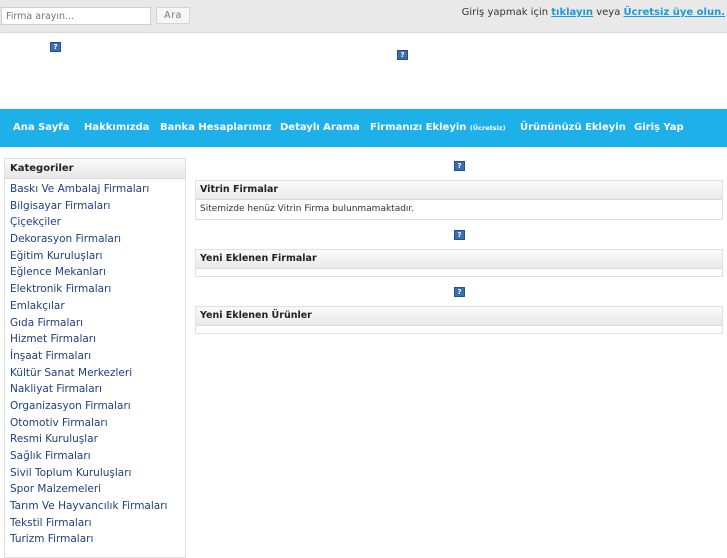  What do you see at coordinates (97, 373) in the screenshot?
I see `category-item: Kültür Sanat Merkezleri` at bounding box center [97, 373].